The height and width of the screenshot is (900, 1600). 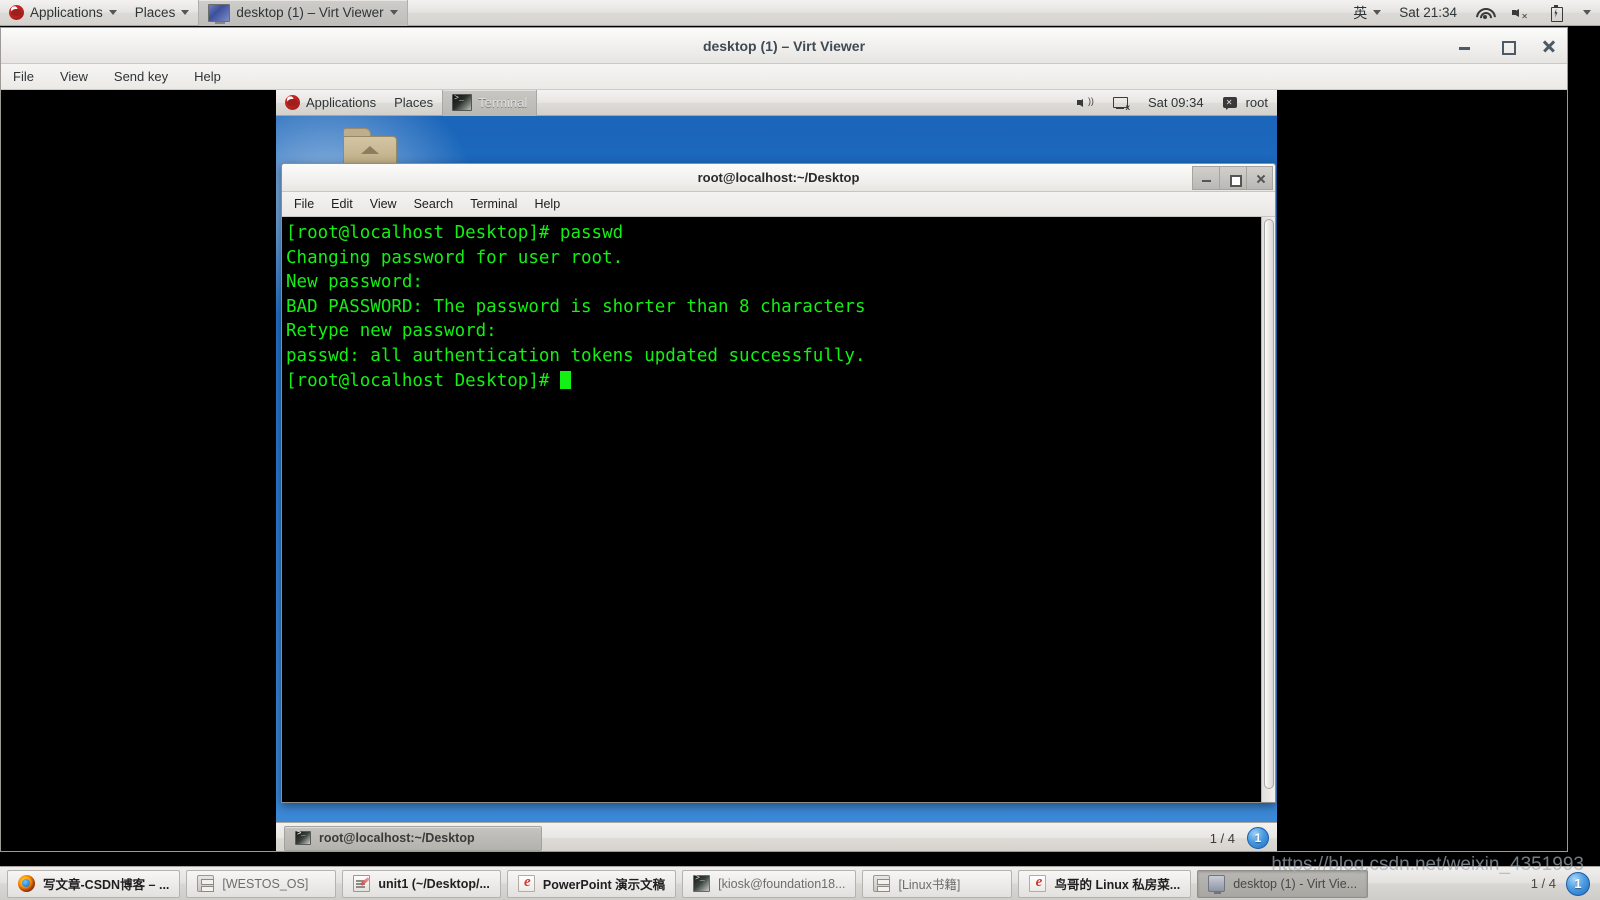 I want to click on terminal-menu-view: View, so click(x=383, y=204).